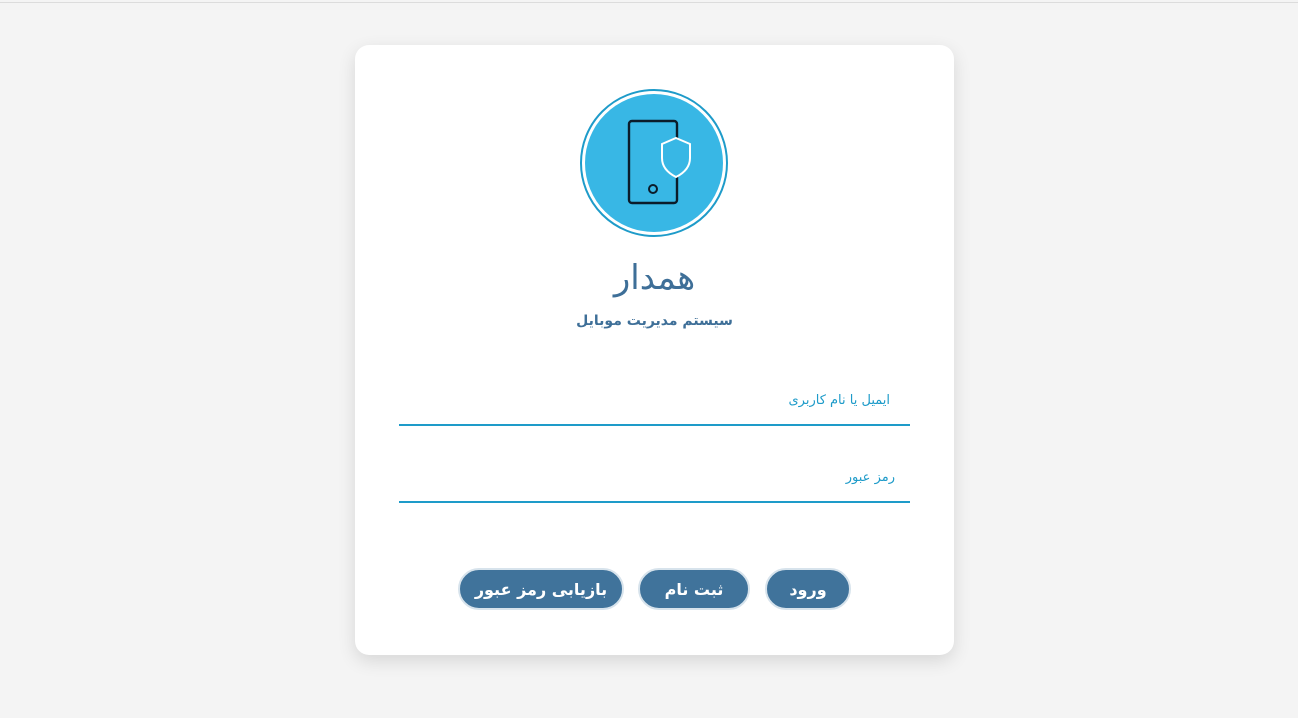  What do you see at coordinates (654, 321) in the screenshot?
I see `brand-subtitle: سیستم مدیریت موبایل` at bounding box center [654, 321].